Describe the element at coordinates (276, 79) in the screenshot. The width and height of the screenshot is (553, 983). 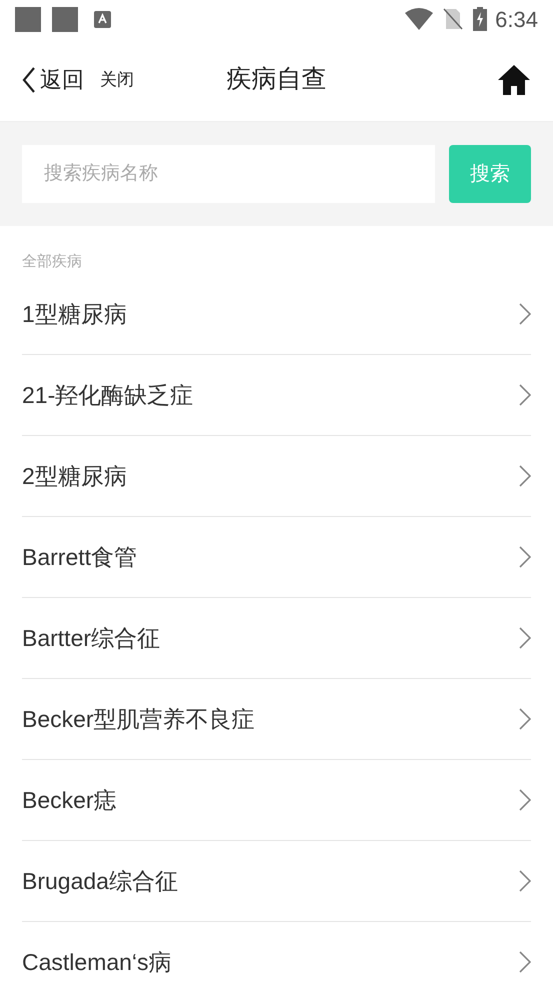
I see `page-title: 疾病自查` at that location.